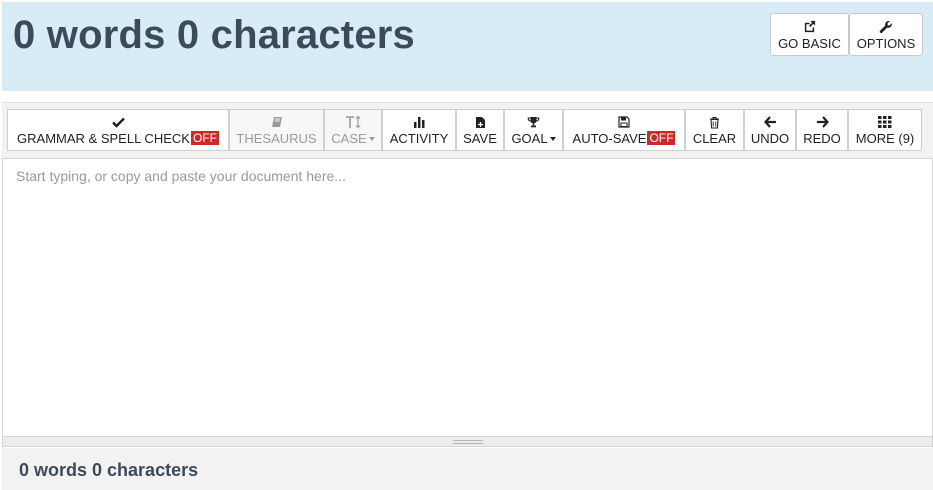 The width and height of the screenshot is (933, 490). Describe the element at coordinates (419, 138) in the screenshot. I see `activity-label: ACTIVITY` at that location.